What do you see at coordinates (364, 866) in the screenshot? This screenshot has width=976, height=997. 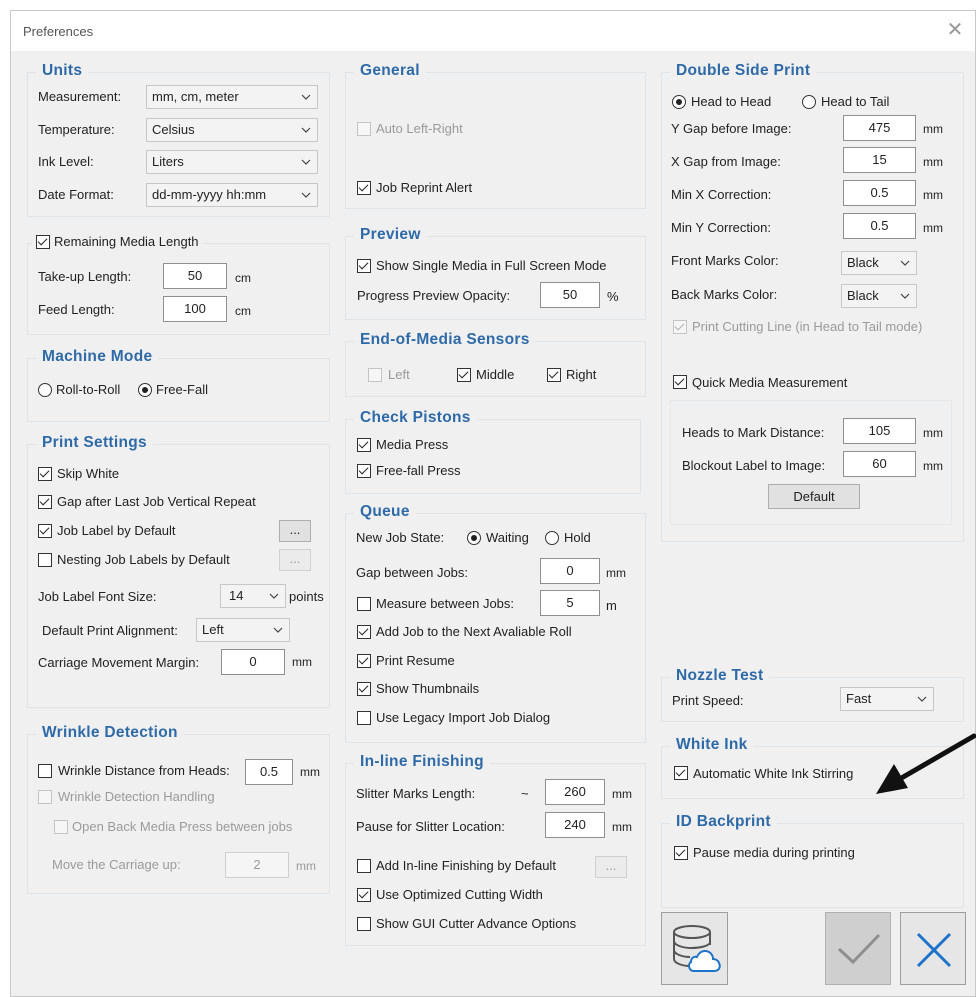 I see `add-inline-checkbox` at bounding box center [364, 866].